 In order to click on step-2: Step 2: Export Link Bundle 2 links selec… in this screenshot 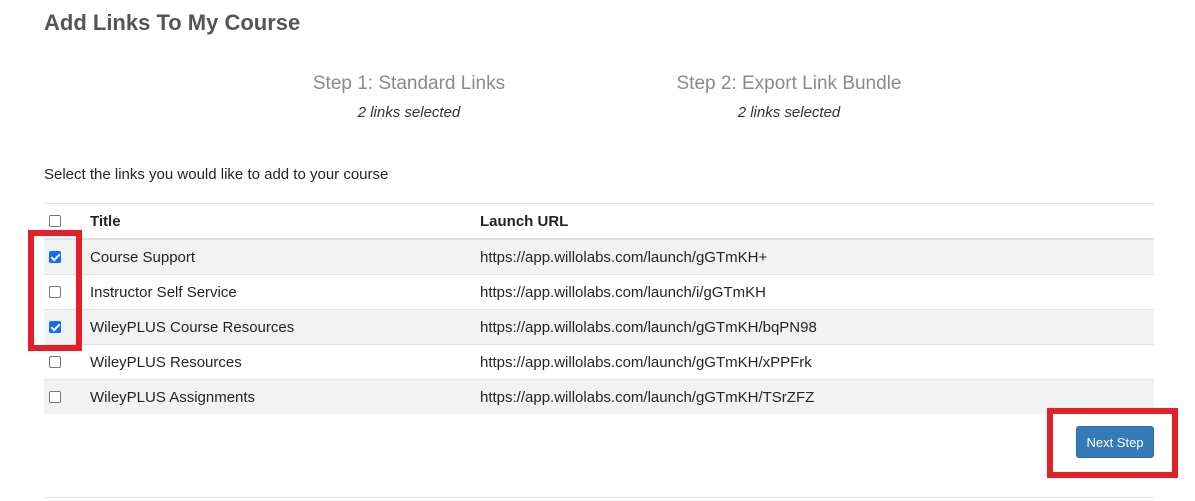, I will do `click(789, 97)`.